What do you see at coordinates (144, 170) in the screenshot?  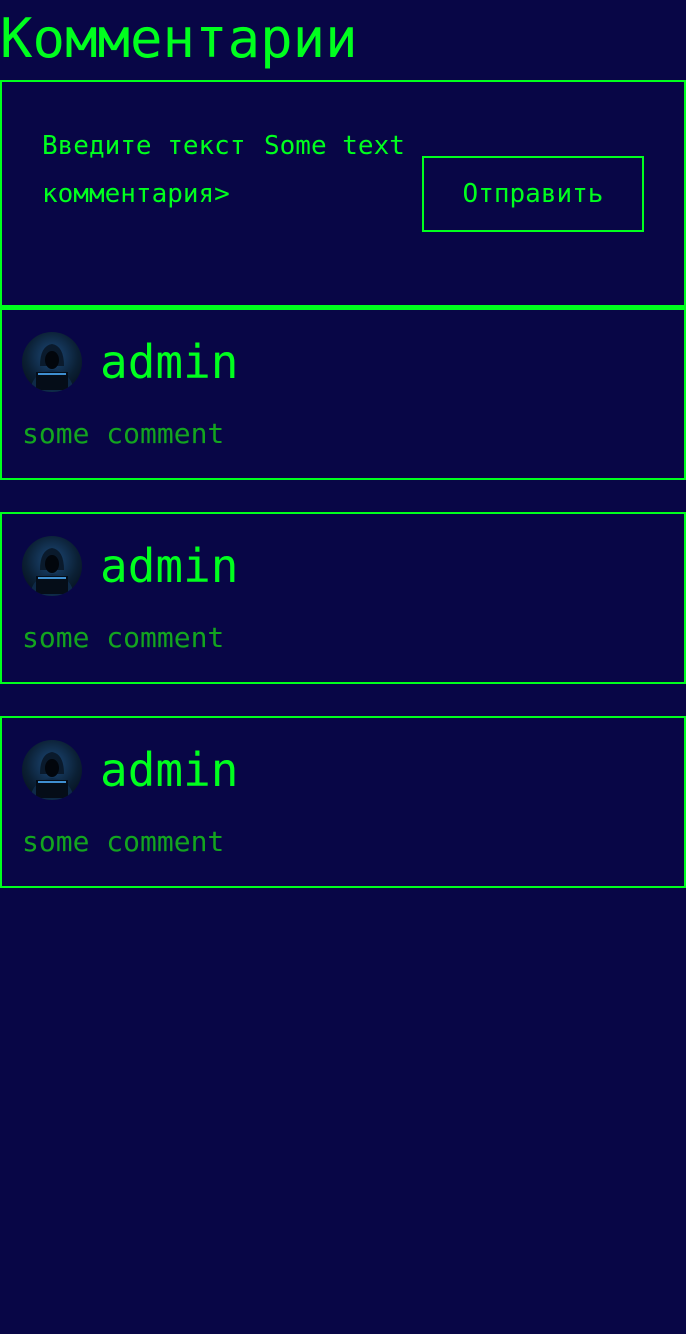 I see `comment-input-label: Введите текст комментария>` at bounding box center [144, 170].